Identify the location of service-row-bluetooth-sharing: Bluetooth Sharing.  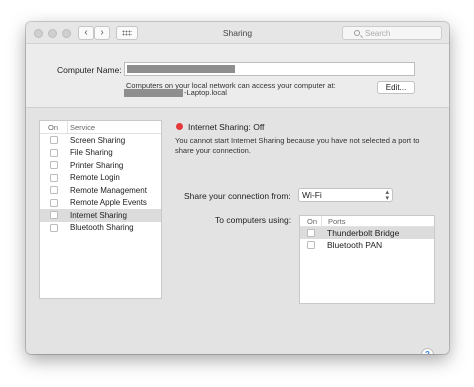
(100, 228).